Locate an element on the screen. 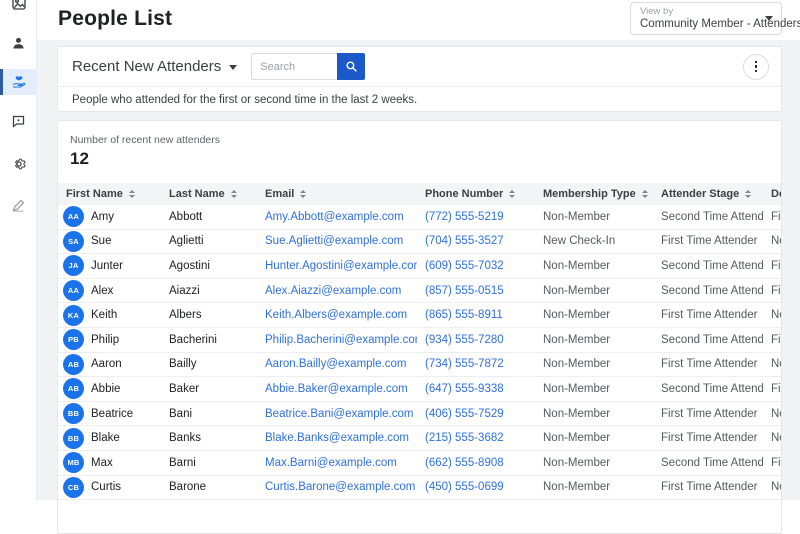  phone-link: (857) 555-0515 is located at coordinates (464, 291).